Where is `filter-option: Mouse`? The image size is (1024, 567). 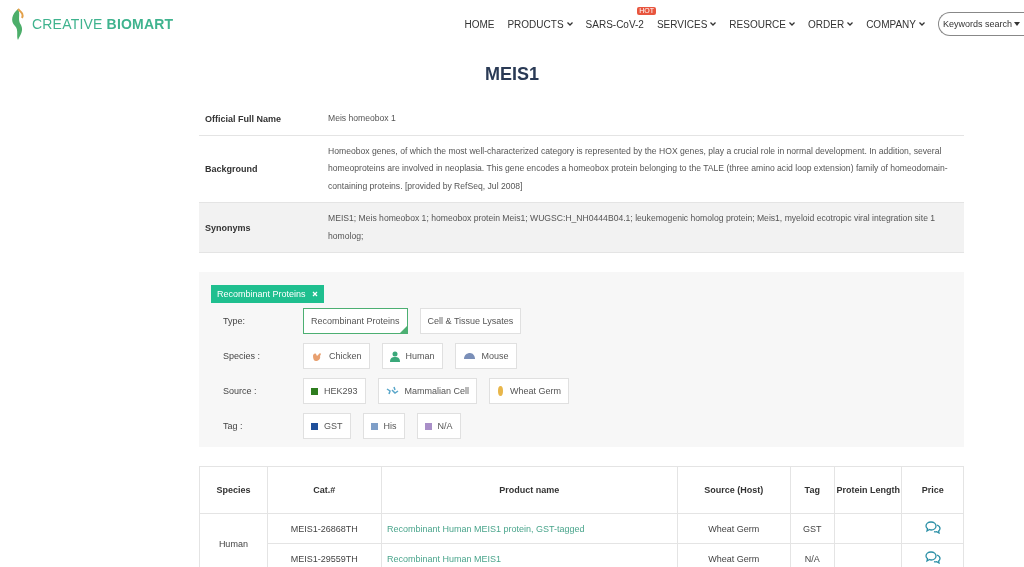 filter-option: Mouse is located at coordinates (485, 356).